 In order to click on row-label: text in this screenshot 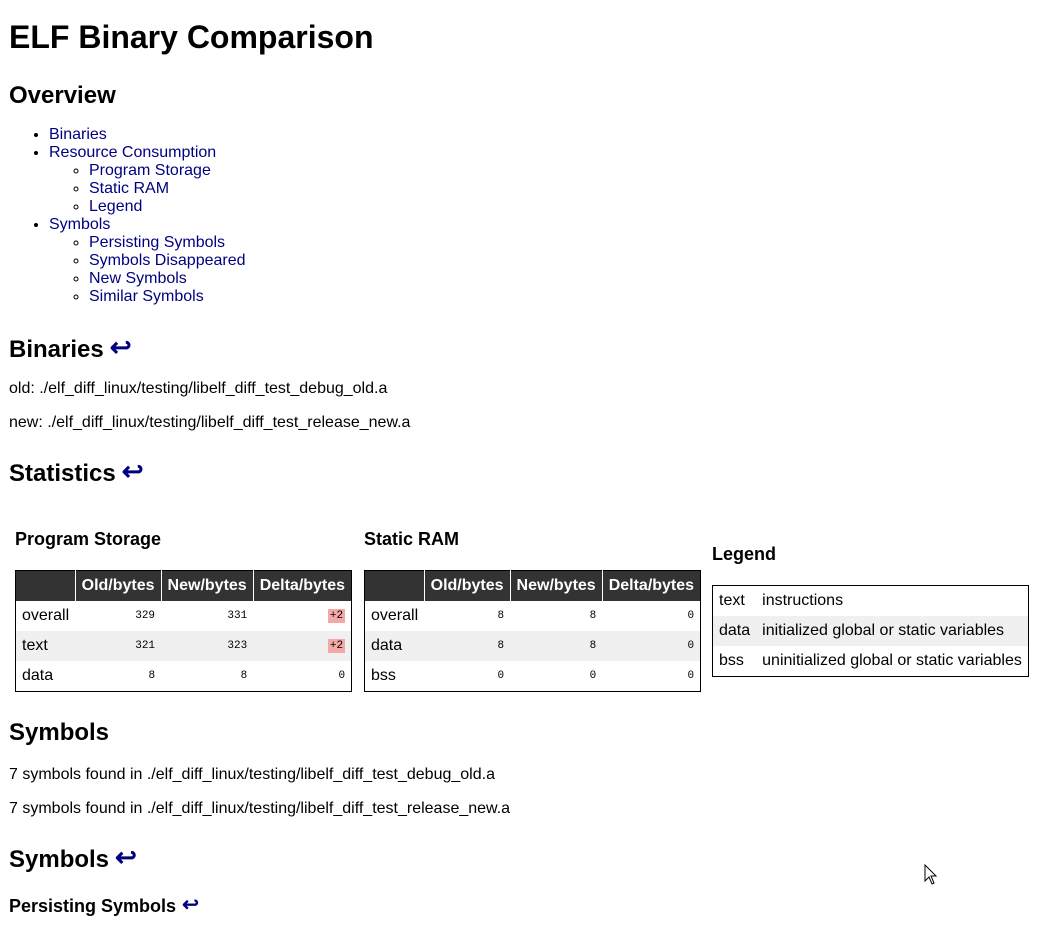, I will do `click(45, 646)`.